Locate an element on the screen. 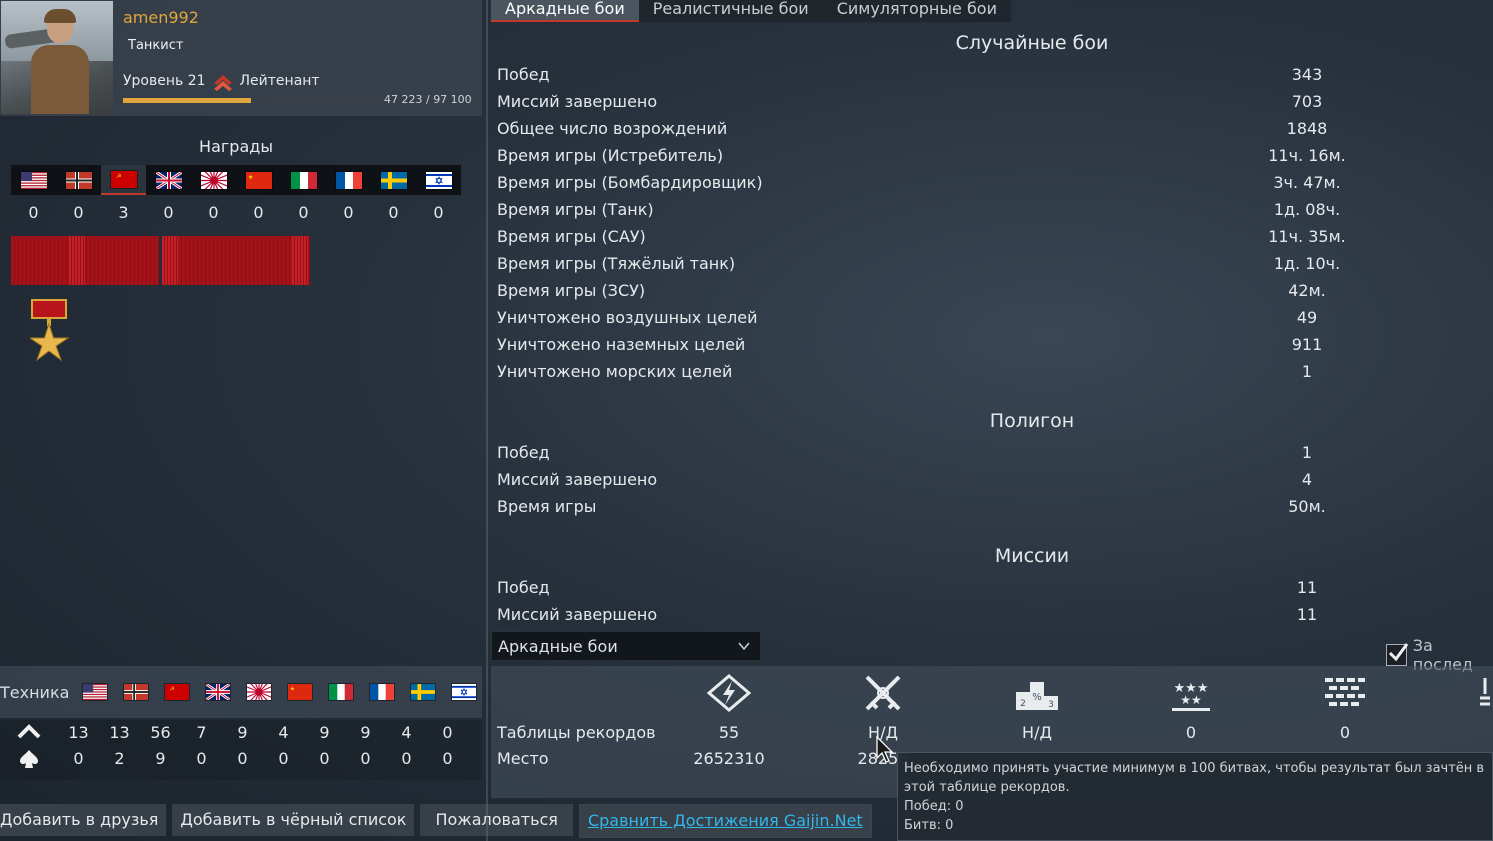 This screenshot has width=1493, height=841. vehicles-nation-germany is located at coordinates (135, 692).